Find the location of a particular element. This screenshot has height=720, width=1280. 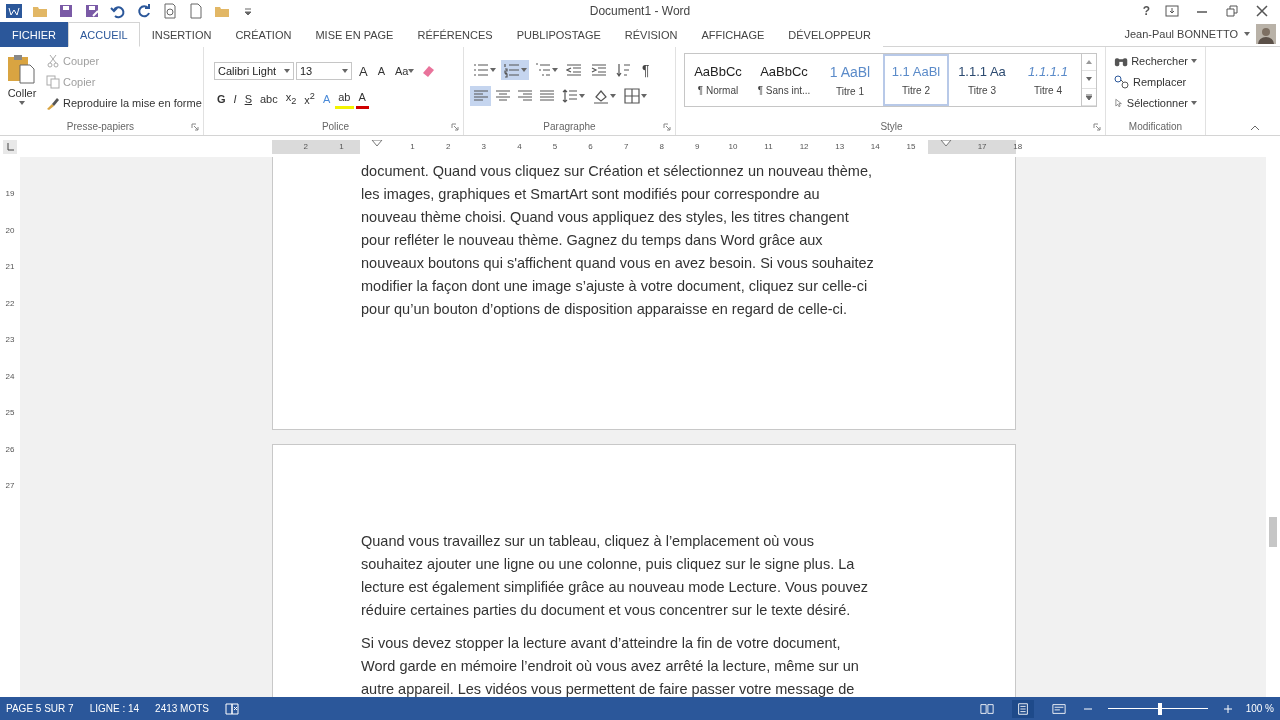

brush-button: Reproduire la mise en forme is located at coordinates (124, 103).